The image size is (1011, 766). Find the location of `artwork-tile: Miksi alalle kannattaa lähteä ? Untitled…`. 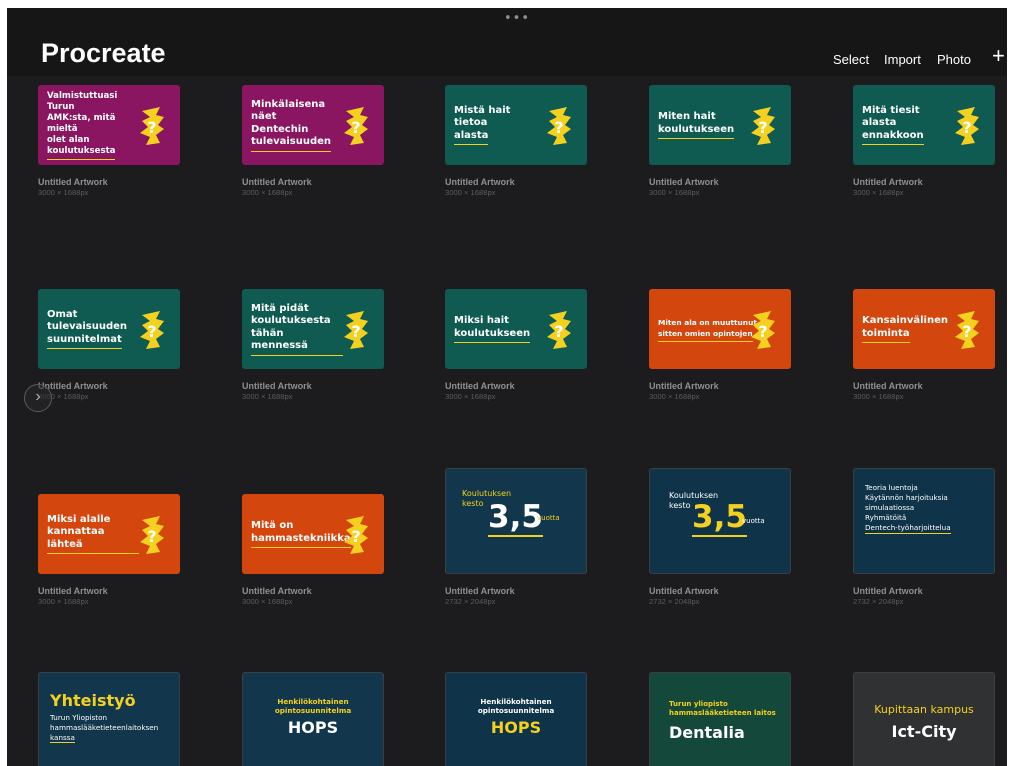

artwork-tile: Miksi alalle kannattaa lähteä ? Untitled… is located at coordinates (109, 550).